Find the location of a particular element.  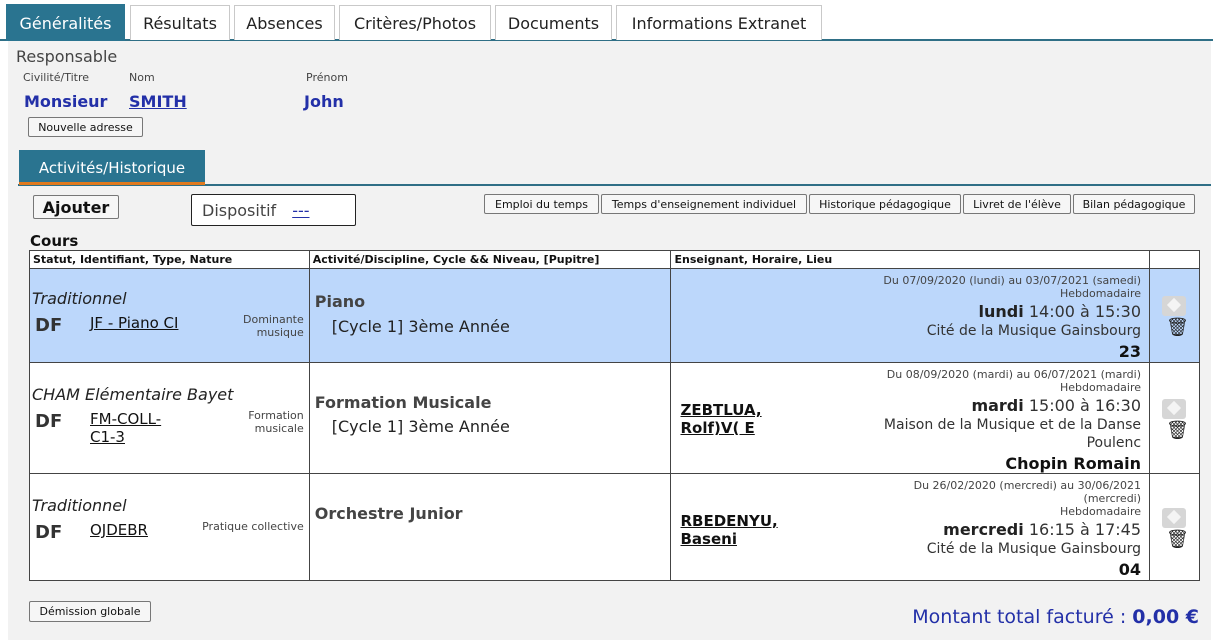

salle-text: 23 is located at coordinates (1130, 351).